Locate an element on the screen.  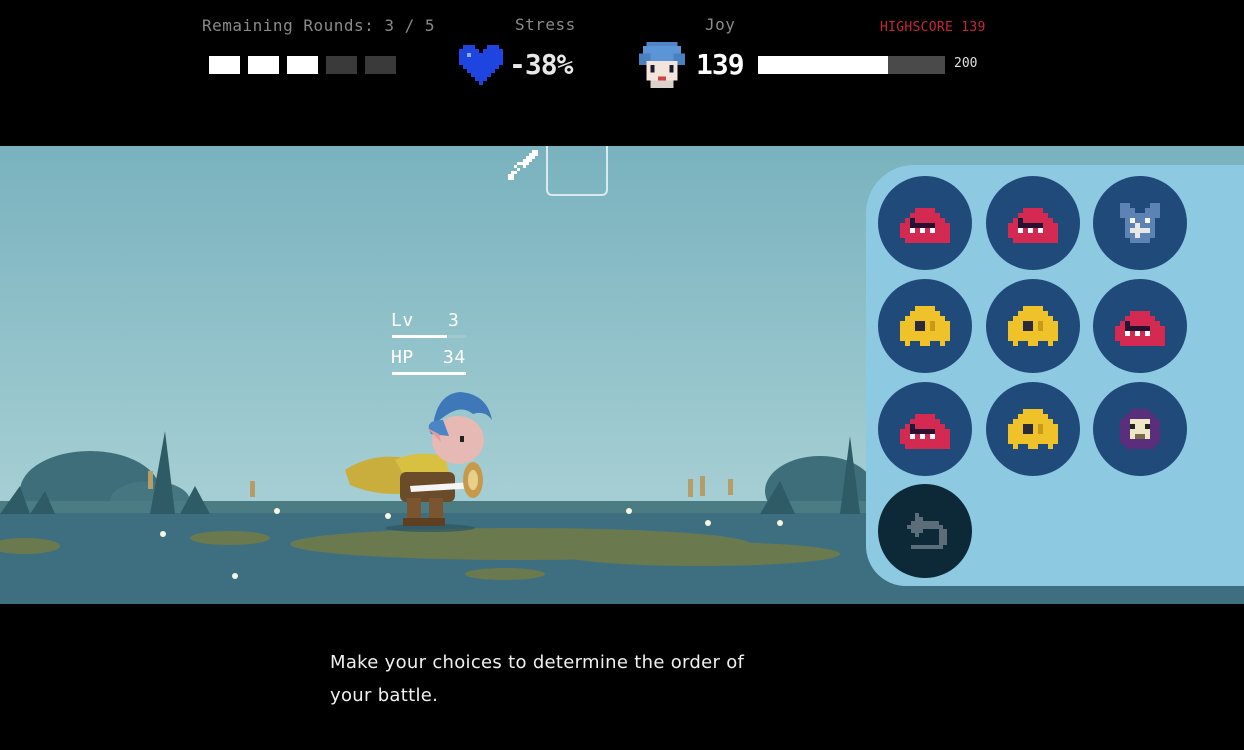
hero-character is located at coordinates (418, 462).